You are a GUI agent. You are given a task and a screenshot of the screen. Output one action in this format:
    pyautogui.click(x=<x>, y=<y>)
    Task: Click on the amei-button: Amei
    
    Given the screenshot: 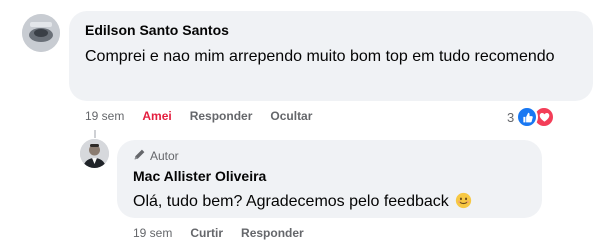 What is the action you would take?
    pyautogui.click(x=156, y=116)
    